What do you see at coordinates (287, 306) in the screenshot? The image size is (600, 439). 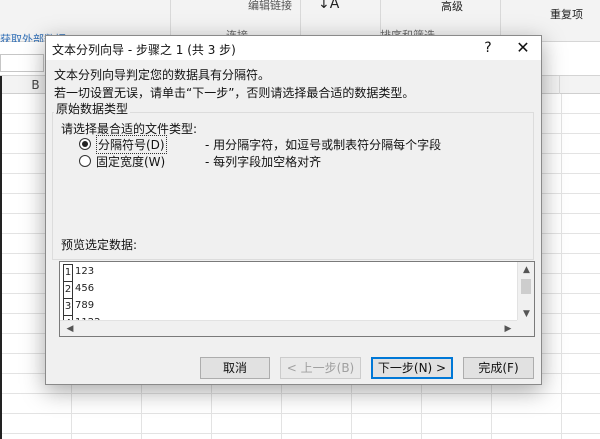 I see `preview-row: 3 789` at bounding box center [287, 306].